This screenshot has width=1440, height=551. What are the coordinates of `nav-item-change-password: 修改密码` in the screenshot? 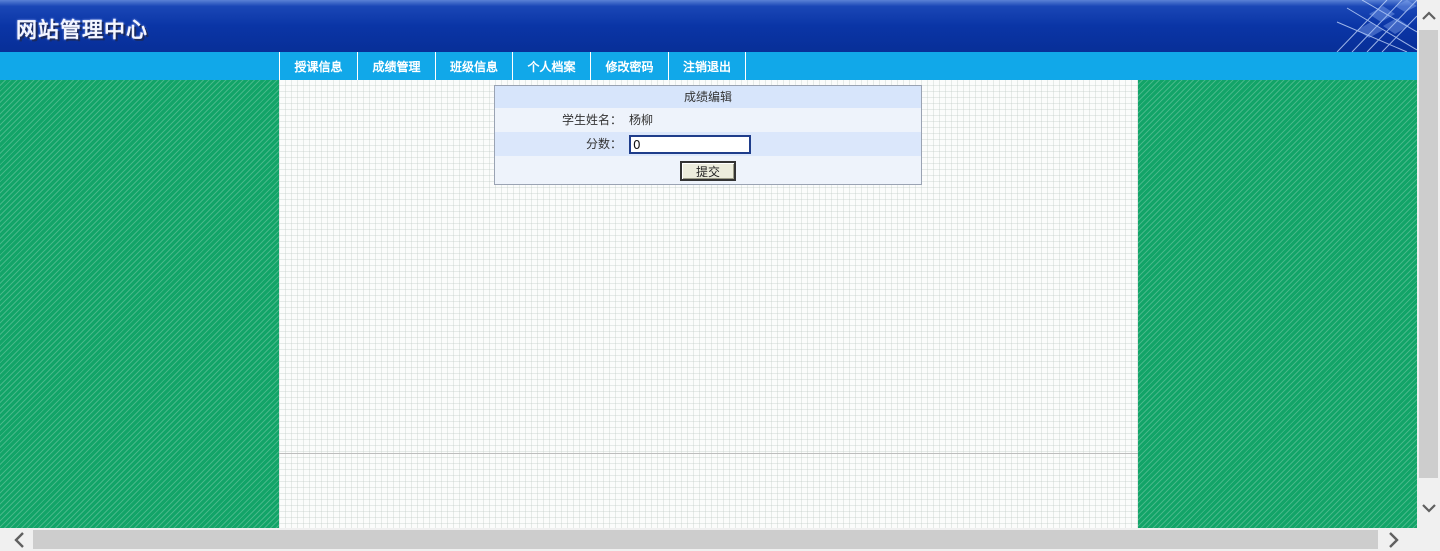 It's located at (629, 66).